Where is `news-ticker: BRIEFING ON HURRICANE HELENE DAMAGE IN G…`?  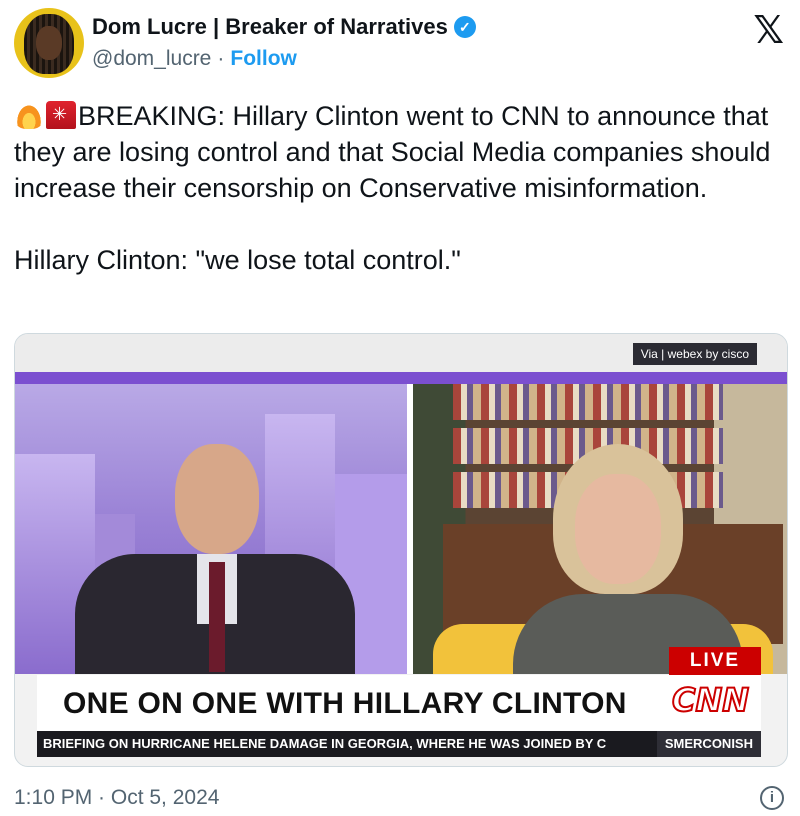
news-ticker: BRIEFING ON HURRICANE HELENE DAMAGE IN G… is located at coordinates (399, 744).